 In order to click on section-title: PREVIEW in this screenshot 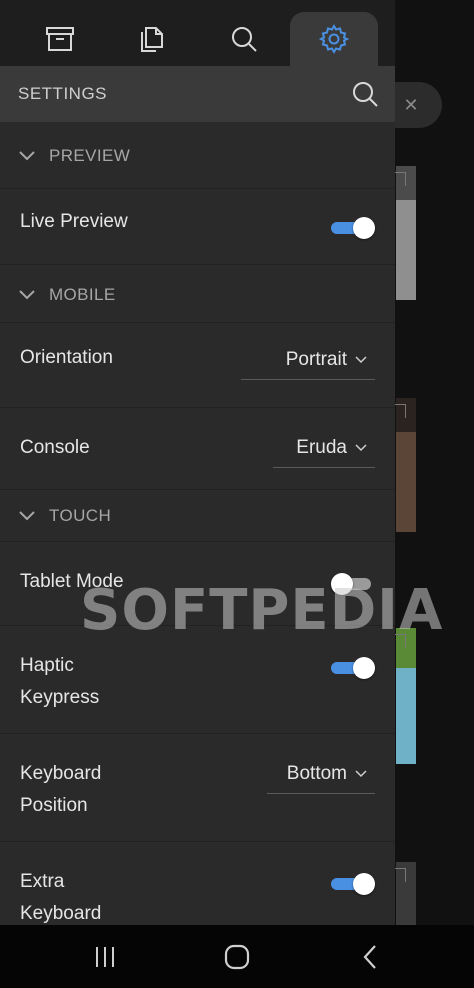, I will do `click(90, 155)`.